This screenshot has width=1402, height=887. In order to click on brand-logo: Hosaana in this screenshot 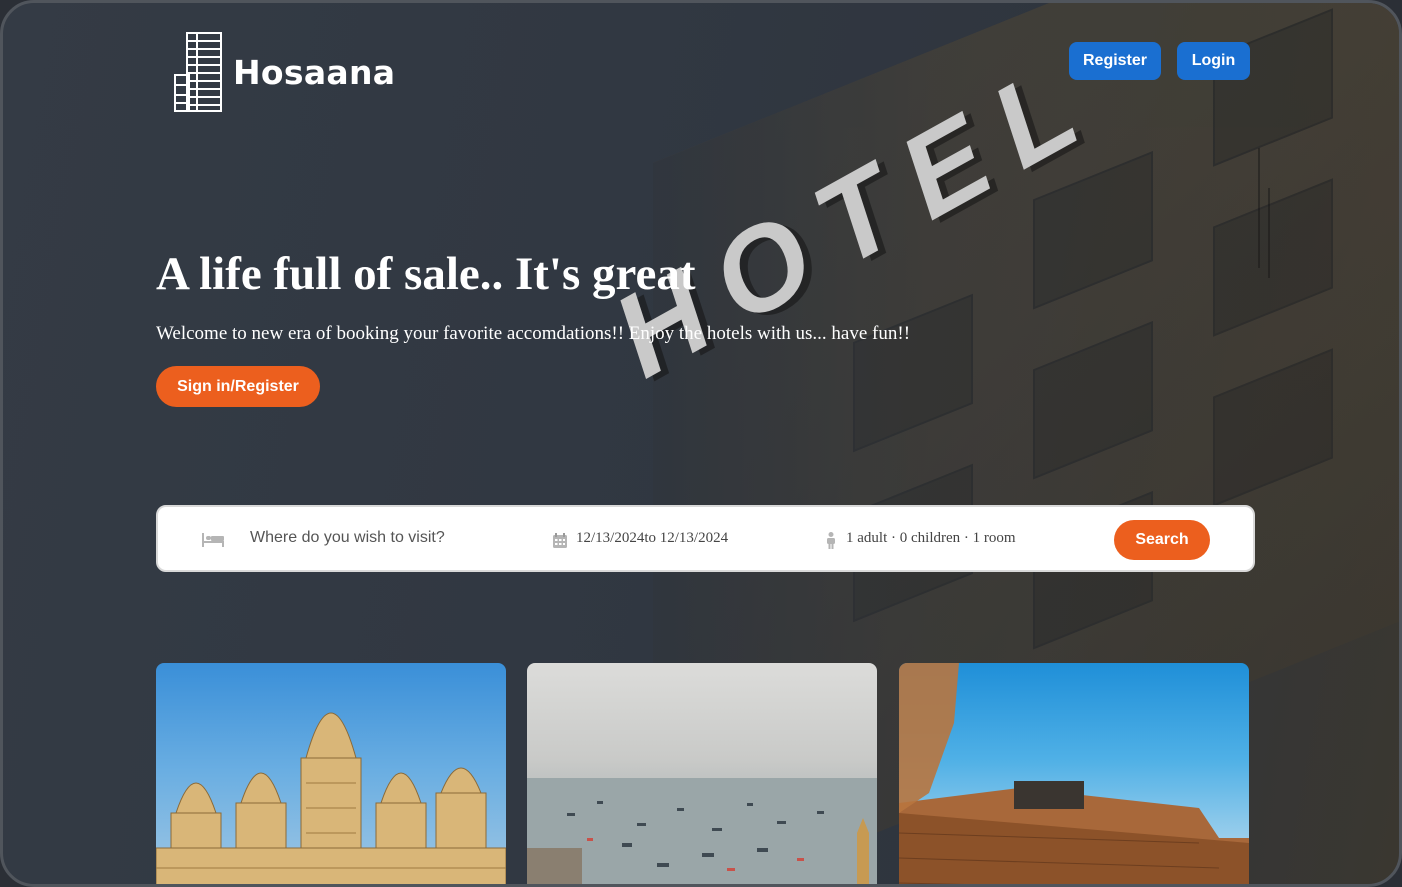, I will do `click(284, 72)`.